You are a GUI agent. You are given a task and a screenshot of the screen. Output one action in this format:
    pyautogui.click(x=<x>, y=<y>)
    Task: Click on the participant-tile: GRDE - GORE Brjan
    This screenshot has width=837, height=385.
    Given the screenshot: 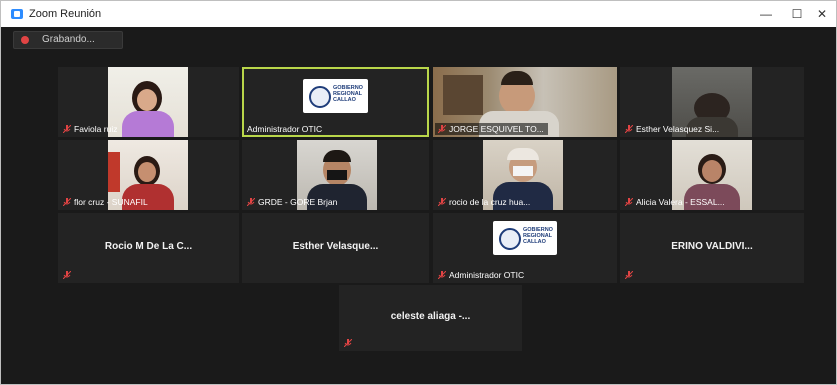 What is the action you would take?
    pyautogui.click(x=335, y=175)
    